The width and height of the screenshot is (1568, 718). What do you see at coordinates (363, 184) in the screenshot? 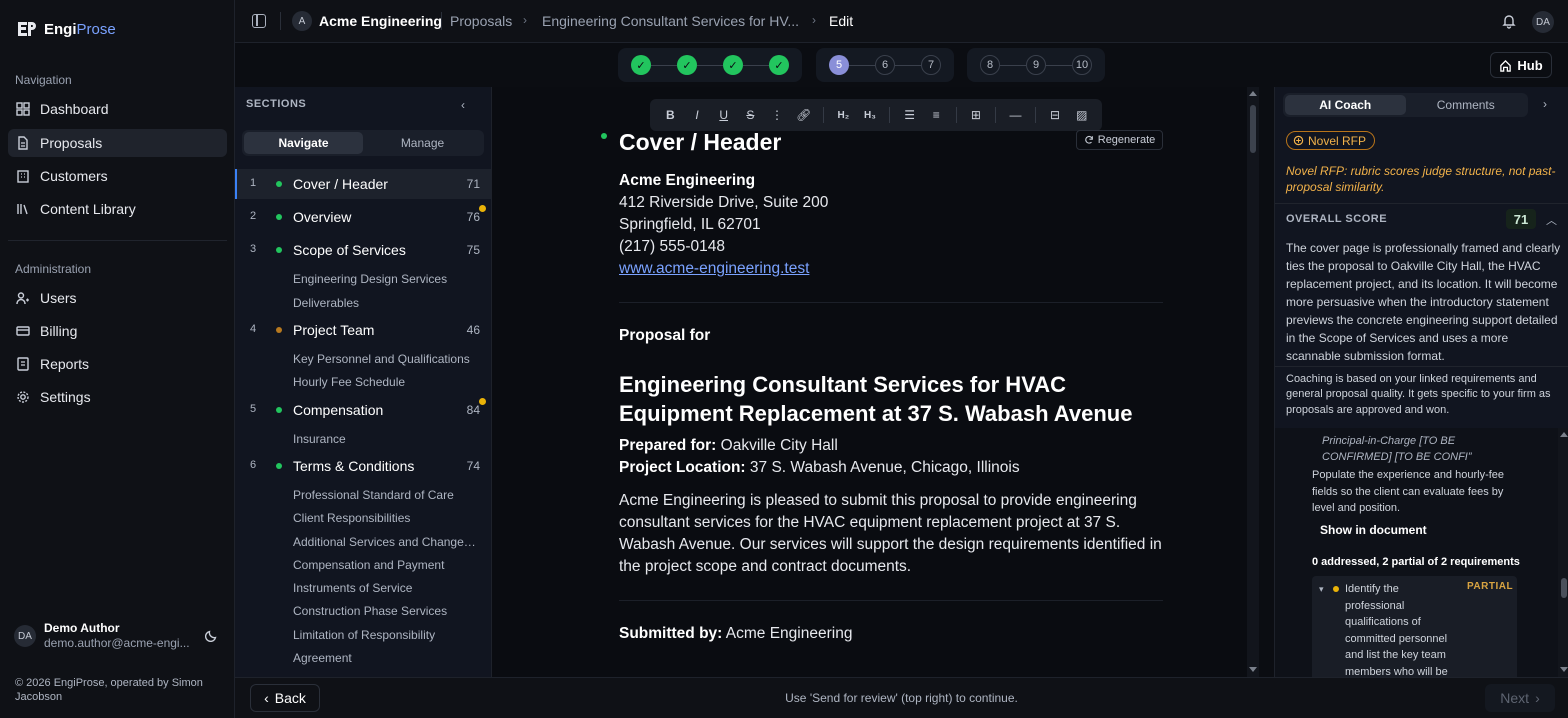
I see `section-item: 1 Cover / Header 71` at bounding box center [363, 184].